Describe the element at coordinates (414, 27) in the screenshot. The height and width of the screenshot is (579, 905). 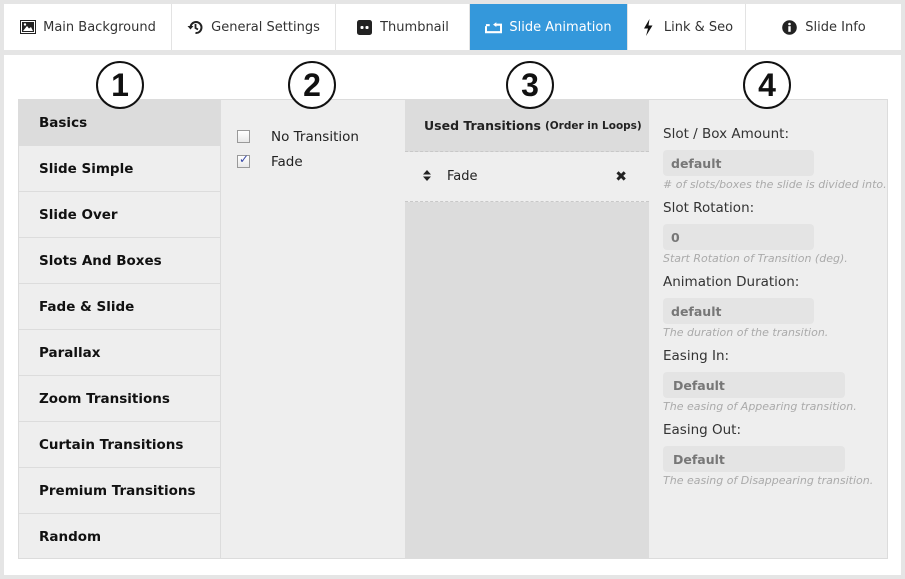
I see `tab-label: Thumbnail` at that location.